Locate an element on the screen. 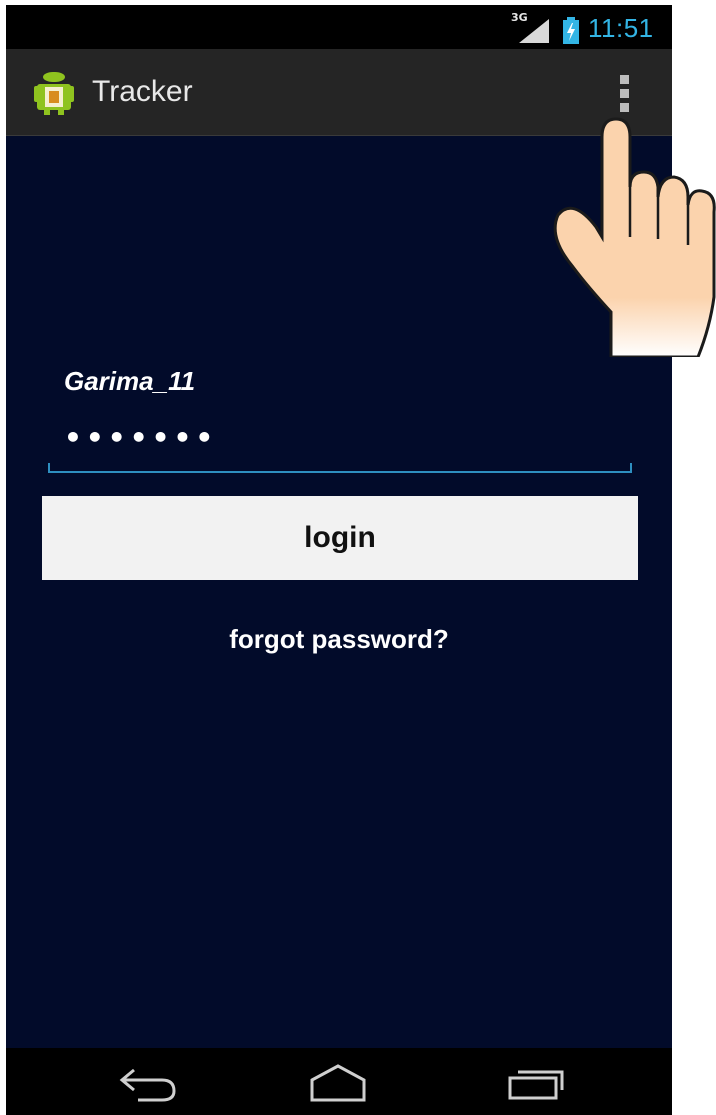  username-field is located at coordinates (344, 381).